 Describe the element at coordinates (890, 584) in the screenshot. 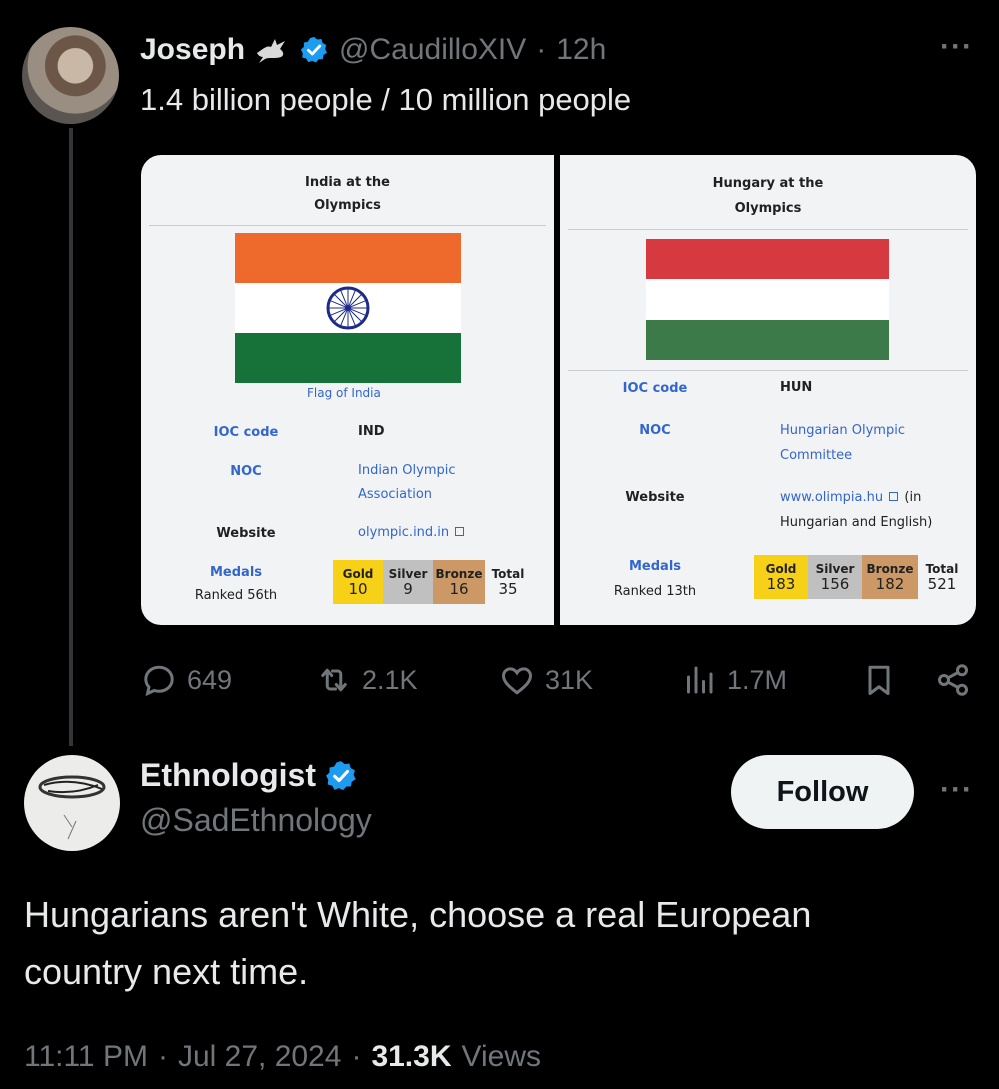

I see `bronze-count: 182` at that location.